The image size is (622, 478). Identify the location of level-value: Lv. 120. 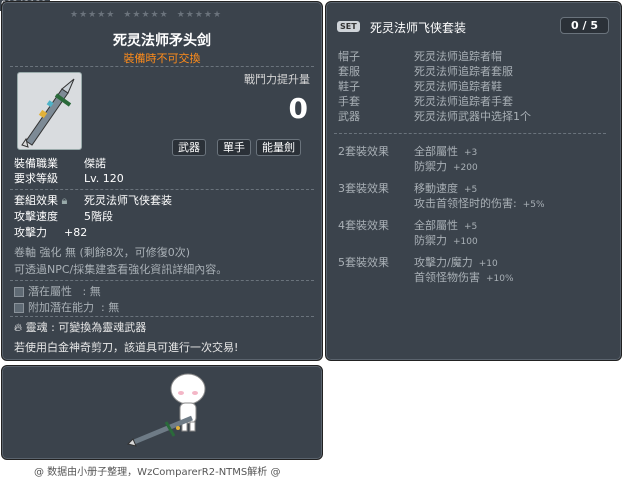
(104, 178).